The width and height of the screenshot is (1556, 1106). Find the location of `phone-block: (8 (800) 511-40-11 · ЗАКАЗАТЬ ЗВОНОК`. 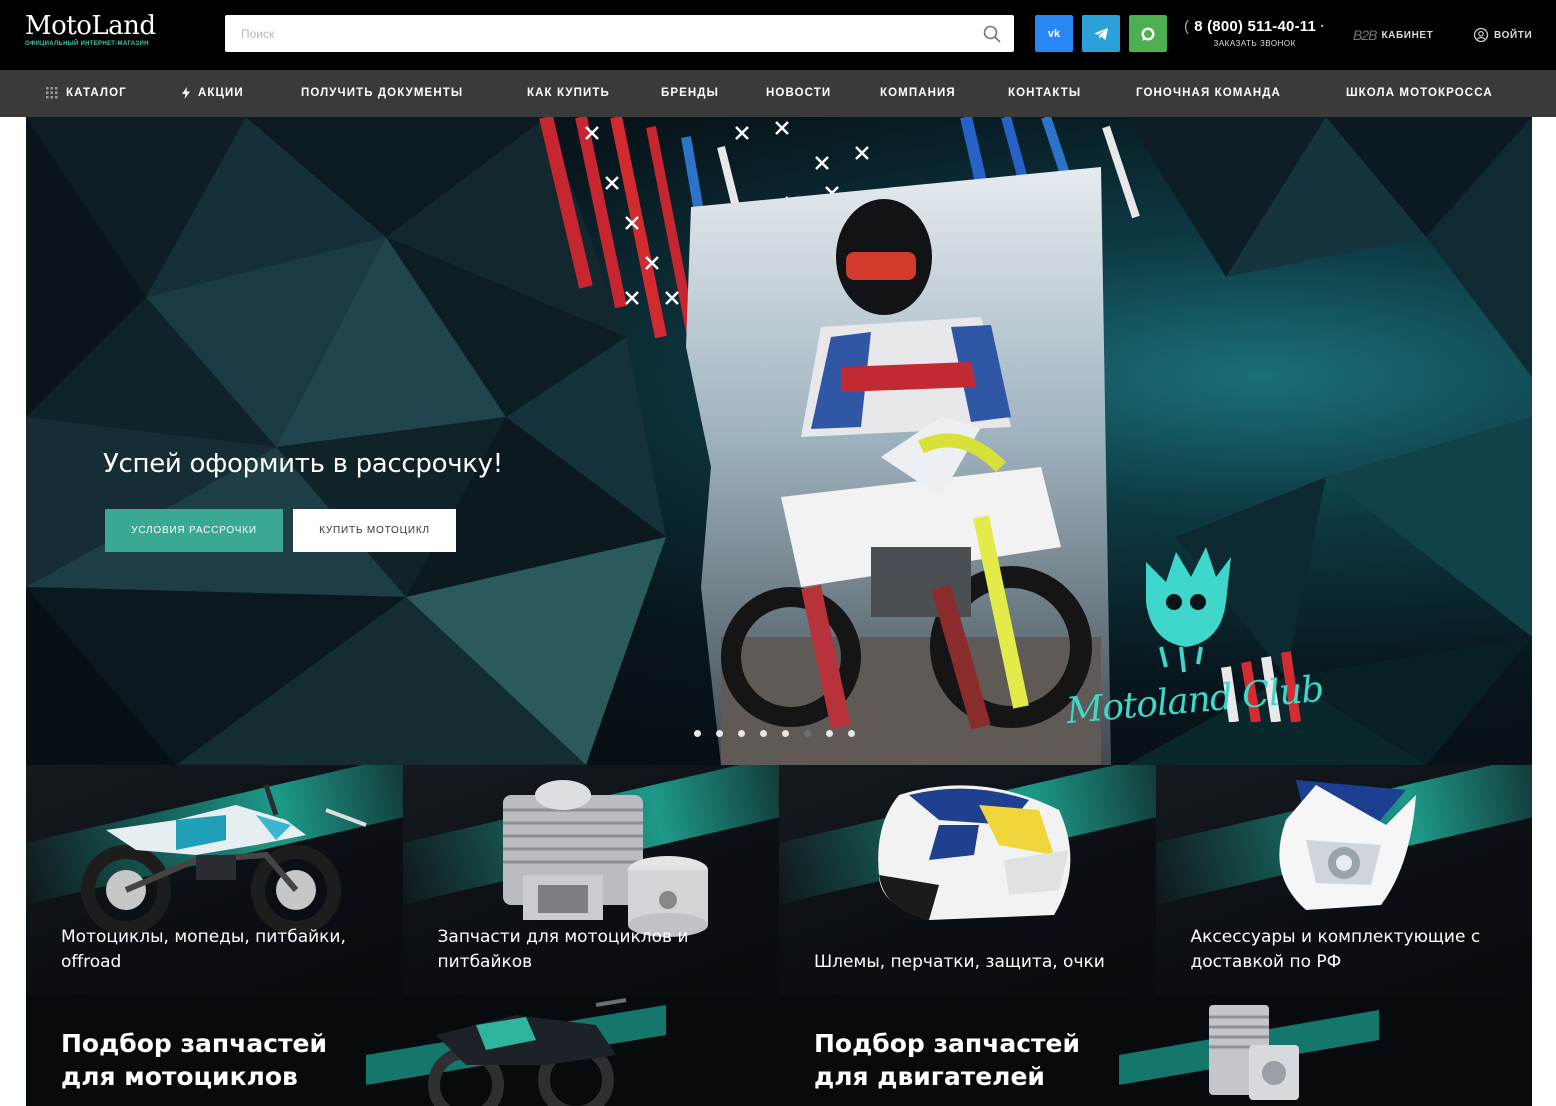

phone-block: (8 (800) 511-40-11 · ЗАКАЗАТЬ ЗВОНОК is located at coordinates (1254, 33).